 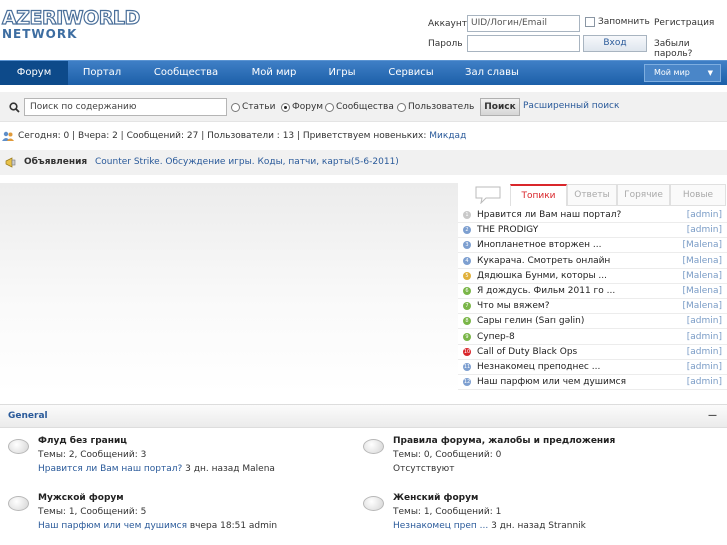 I want to click on topic-row: 7 Что мы вяжем? [Malena], so click(x=592, y=307).